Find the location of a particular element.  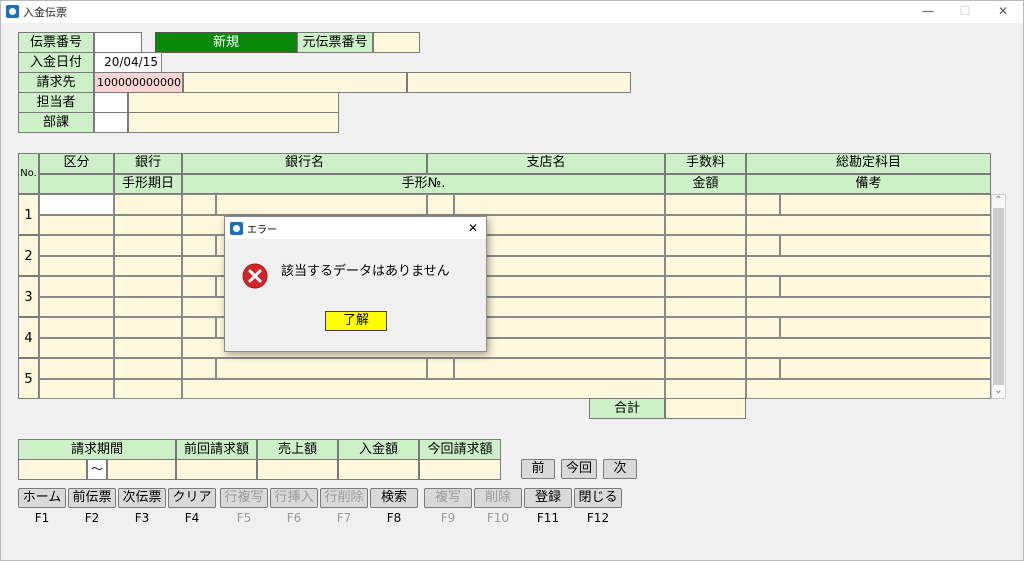

scroll-up-arrow: ⌃ is located at coordinates (998, 201).